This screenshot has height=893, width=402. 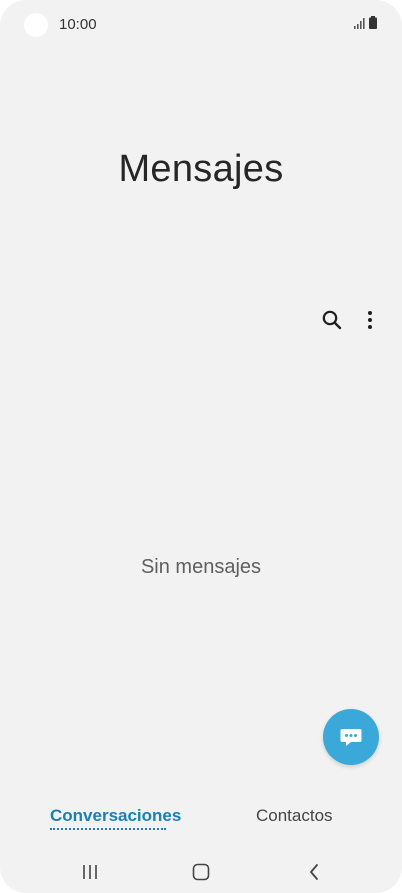 I want to click on more-options-button, so click(x=370, y=320).